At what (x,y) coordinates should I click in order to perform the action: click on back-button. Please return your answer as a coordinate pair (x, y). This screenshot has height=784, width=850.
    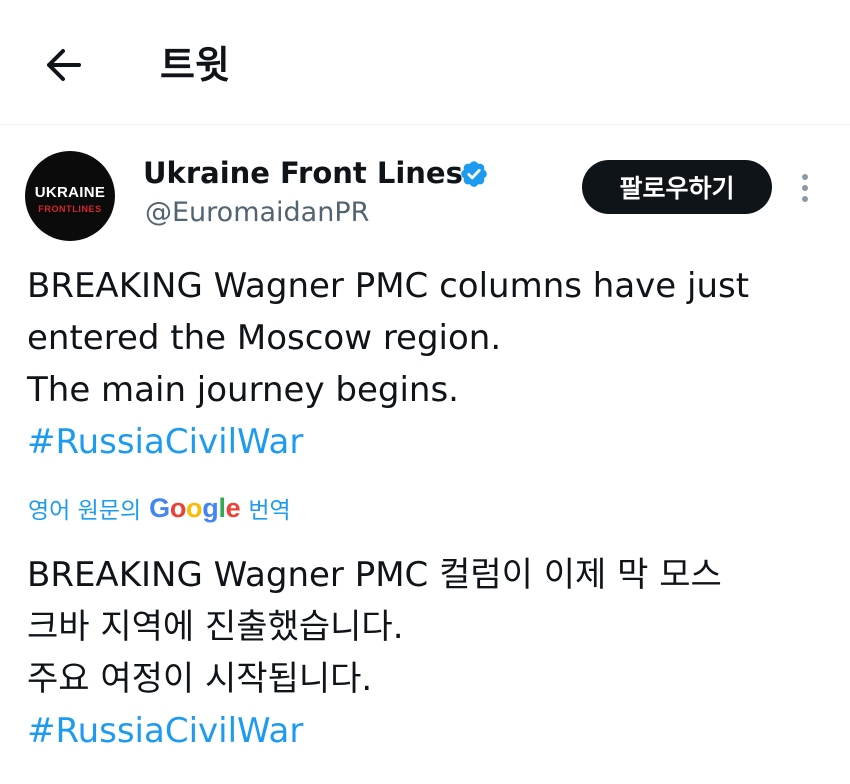
    Looking at the image, I should click on (63, 65).